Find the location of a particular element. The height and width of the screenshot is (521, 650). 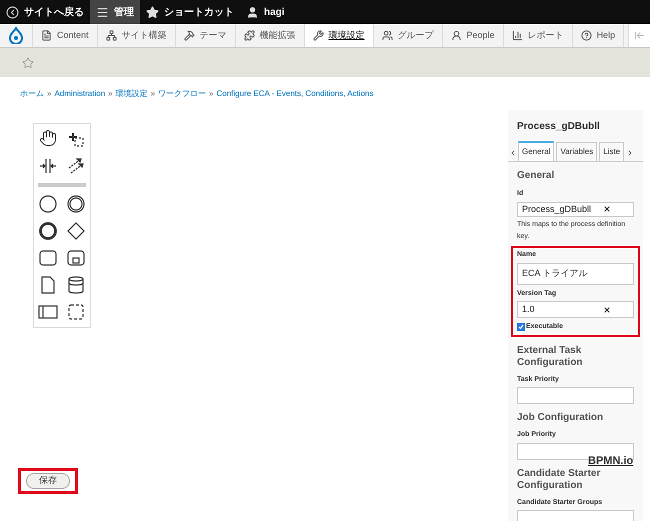

section-heading: Candidate Starter Configuration is located at coordinates (559, 480).